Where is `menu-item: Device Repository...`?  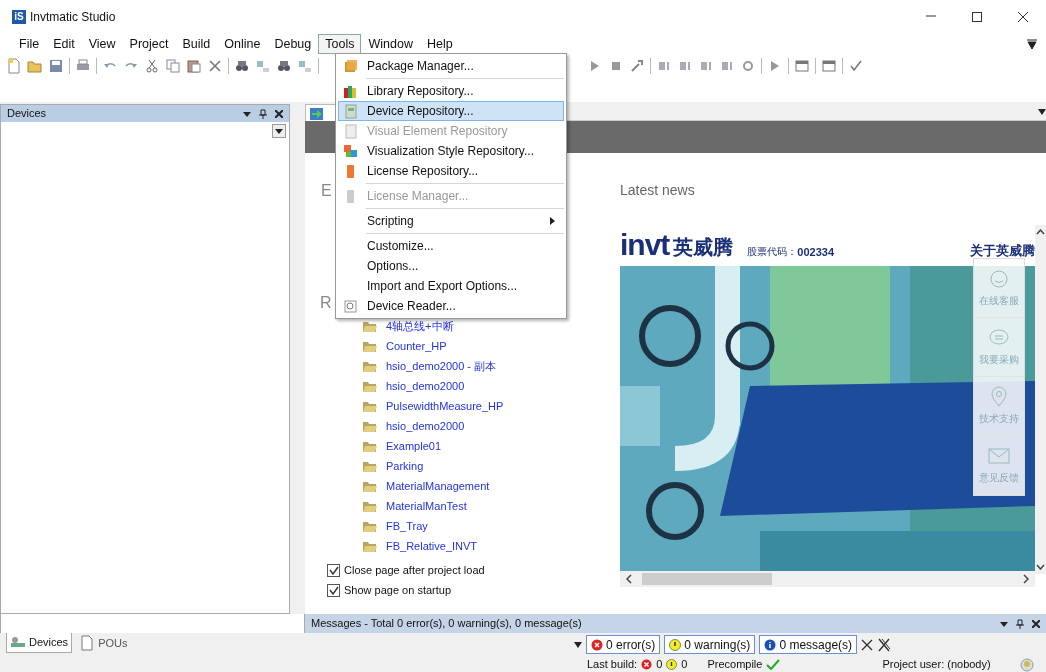
menu-item: Device Repository... is located at coordinates (451, 111).